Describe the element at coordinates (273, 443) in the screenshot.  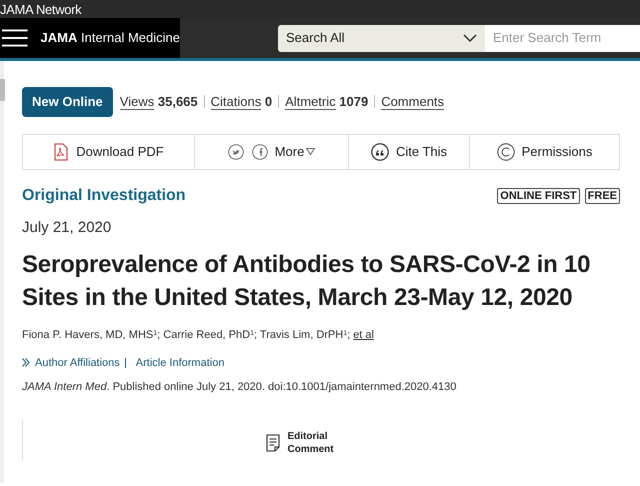
I see `document-icon` at that location.